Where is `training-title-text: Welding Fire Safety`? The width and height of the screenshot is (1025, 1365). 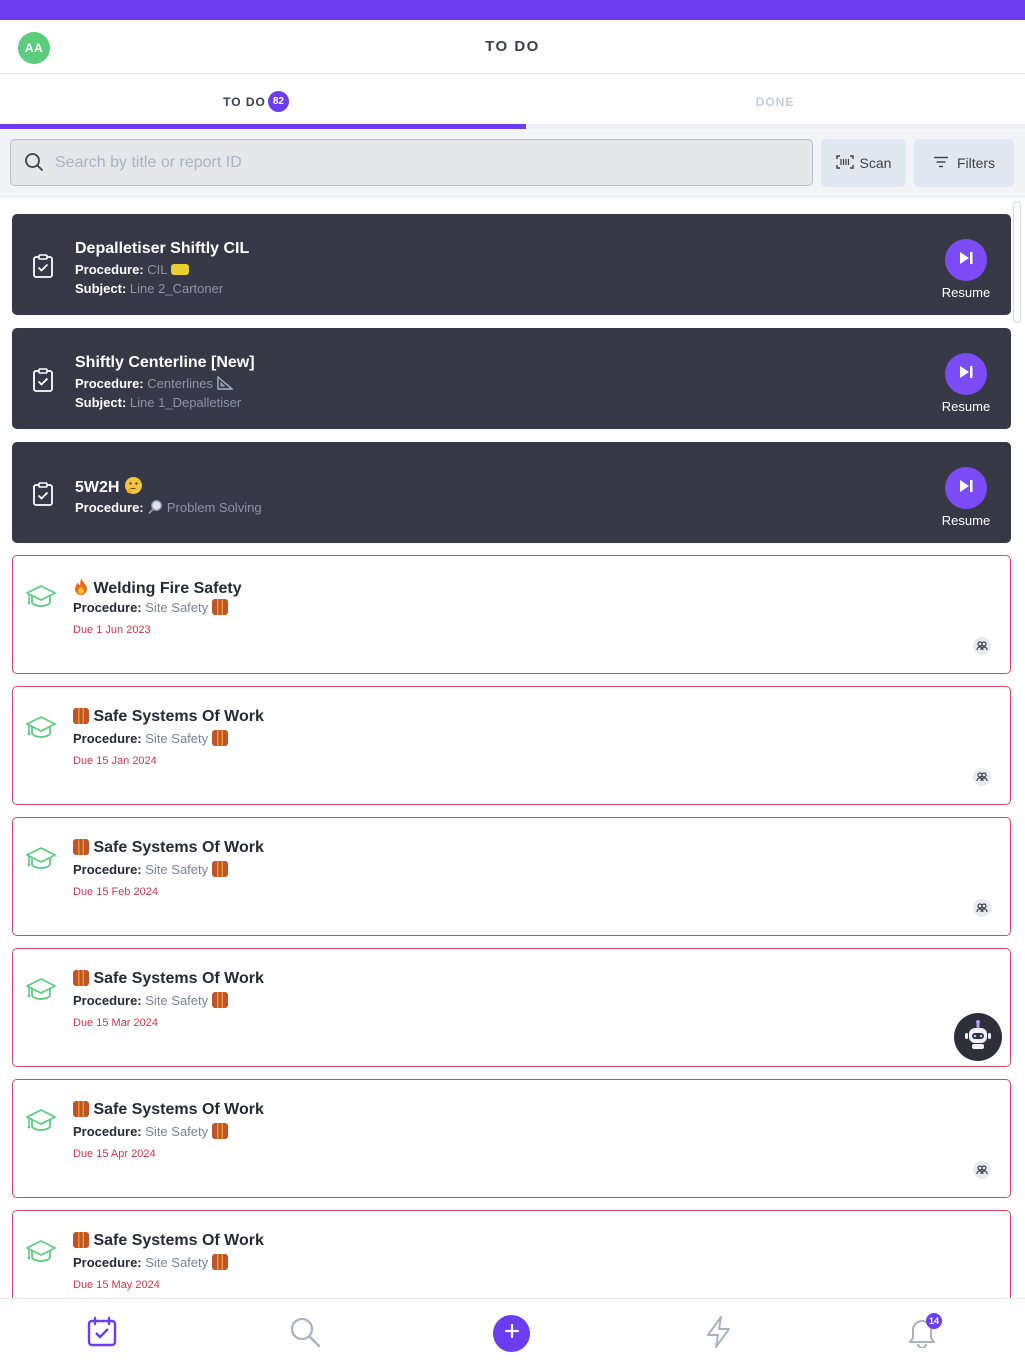 training-title-text: Welding Fire Safety is located at coordinates (167, 588).